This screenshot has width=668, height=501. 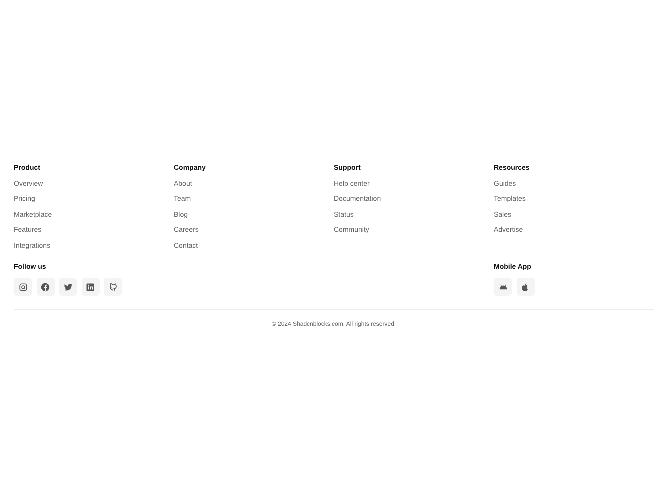 I want to click on bird-button, so click(x=68, y=287).